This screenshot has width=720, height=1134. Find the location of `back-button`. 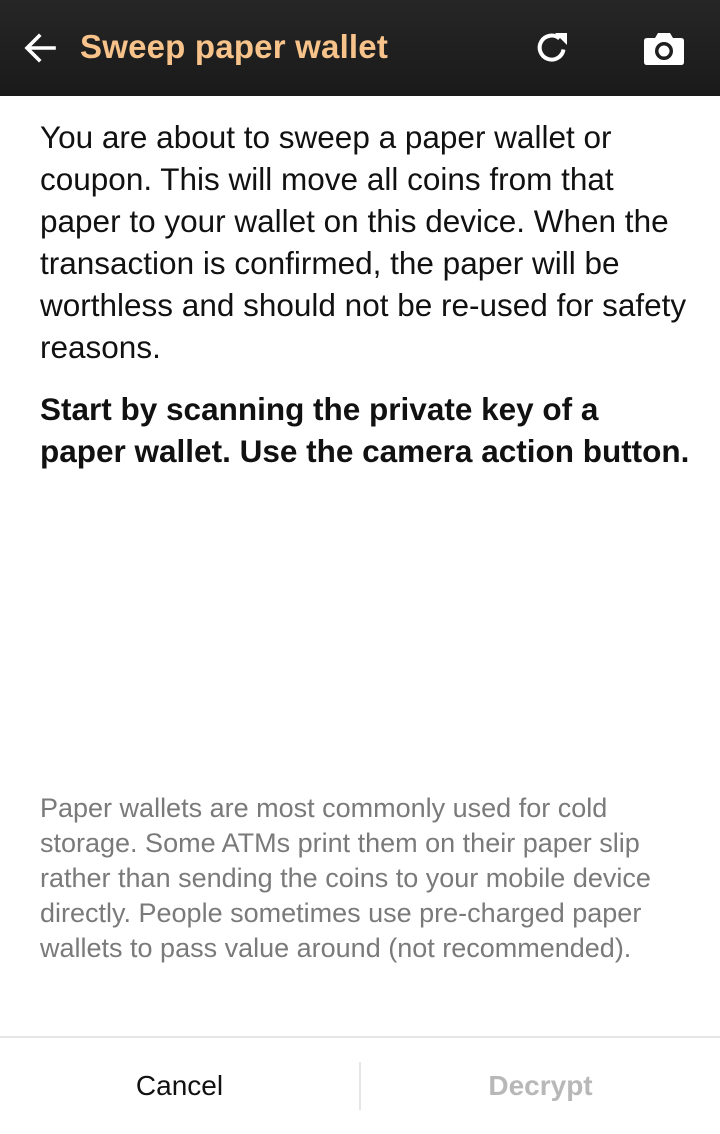

back-button is located at coordinates (40, 48).